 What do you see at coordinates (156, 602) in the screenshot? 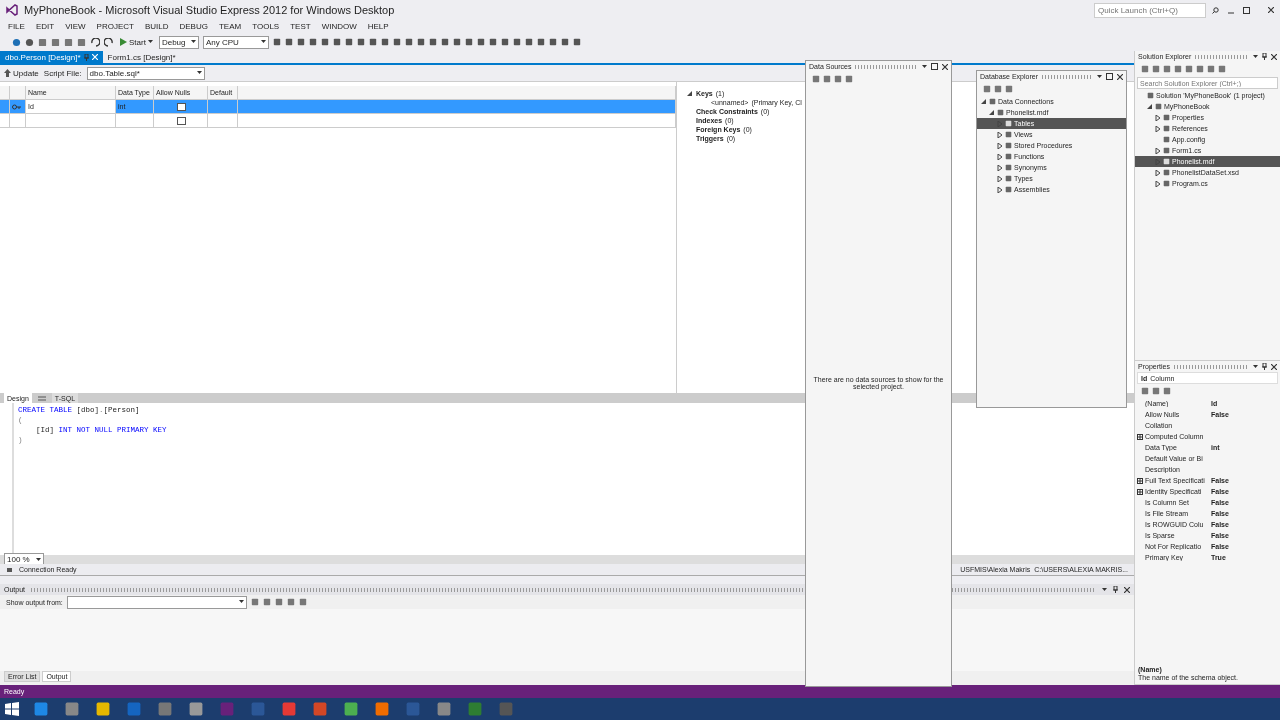
I see `output-source-dropdown` at bounding box center [156, 602].